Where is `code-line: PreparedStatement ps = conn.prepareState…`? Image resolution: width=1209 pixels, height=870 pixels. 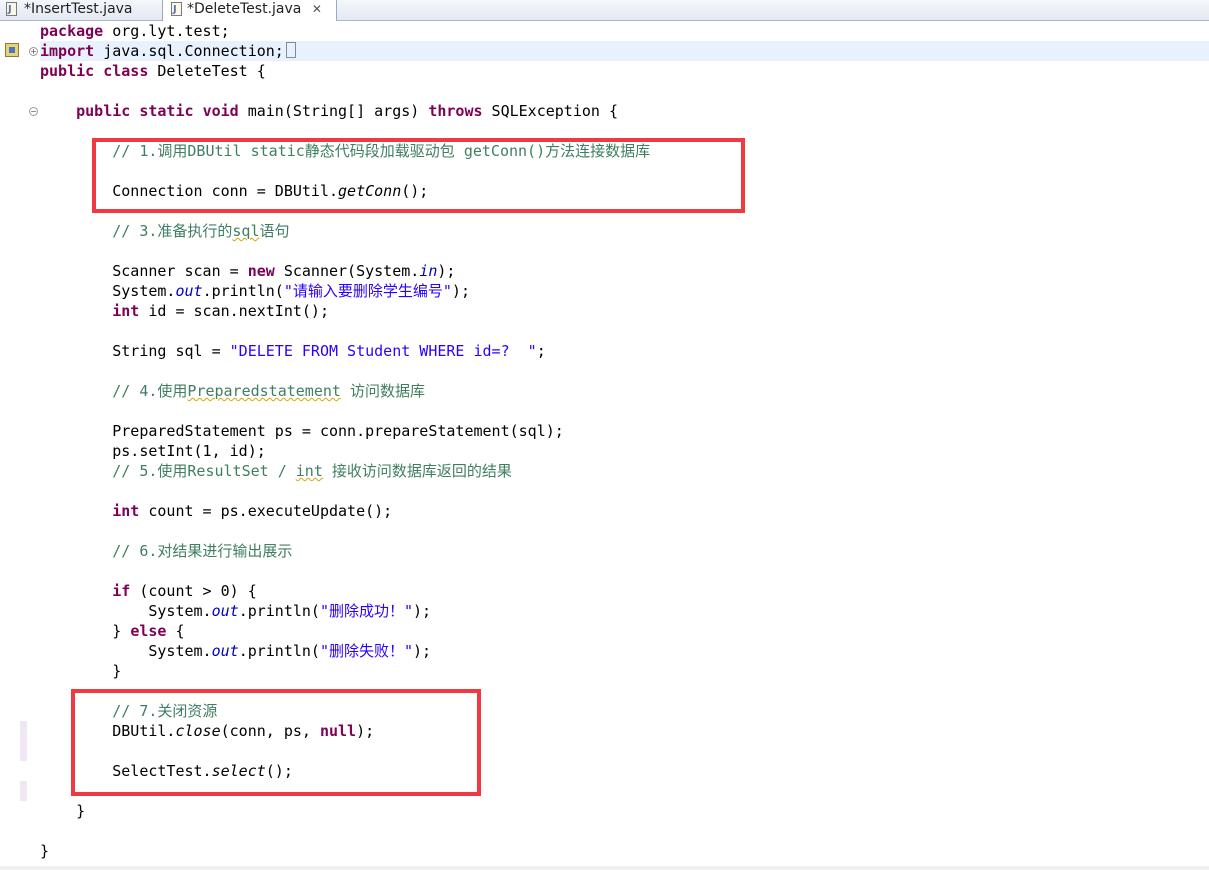
code-line: PreparedStatement ps = conn.prepareState… is located at coordinates (338, 431).